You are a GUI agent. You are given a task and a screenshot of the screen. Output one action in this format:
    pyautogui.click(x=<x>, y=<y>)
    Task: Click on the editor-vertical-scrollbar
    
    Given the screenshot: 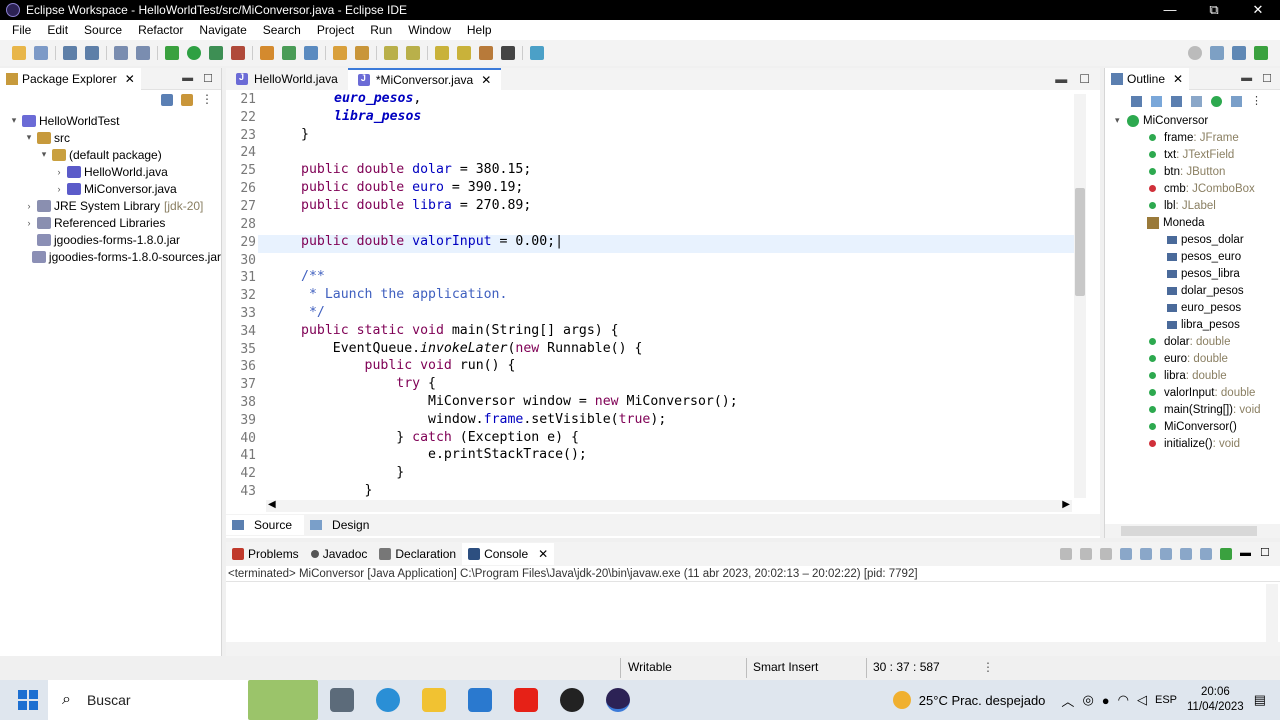 What is the action you would take?
    pyautogui.click(x=1080, y=296)
    